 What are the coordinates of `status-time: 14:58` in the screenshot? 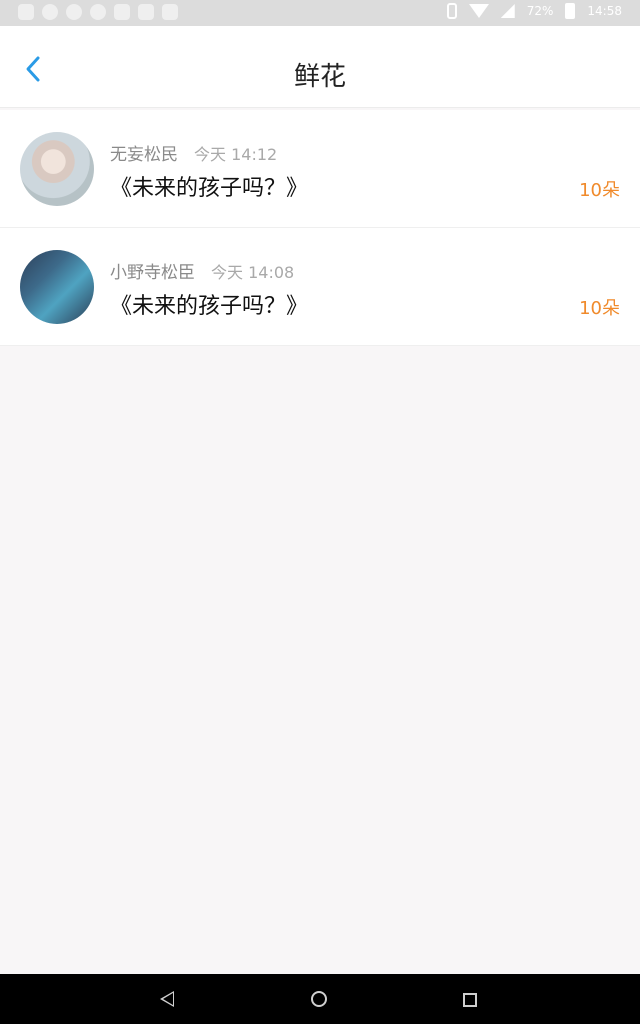 It's located at (604, 11).